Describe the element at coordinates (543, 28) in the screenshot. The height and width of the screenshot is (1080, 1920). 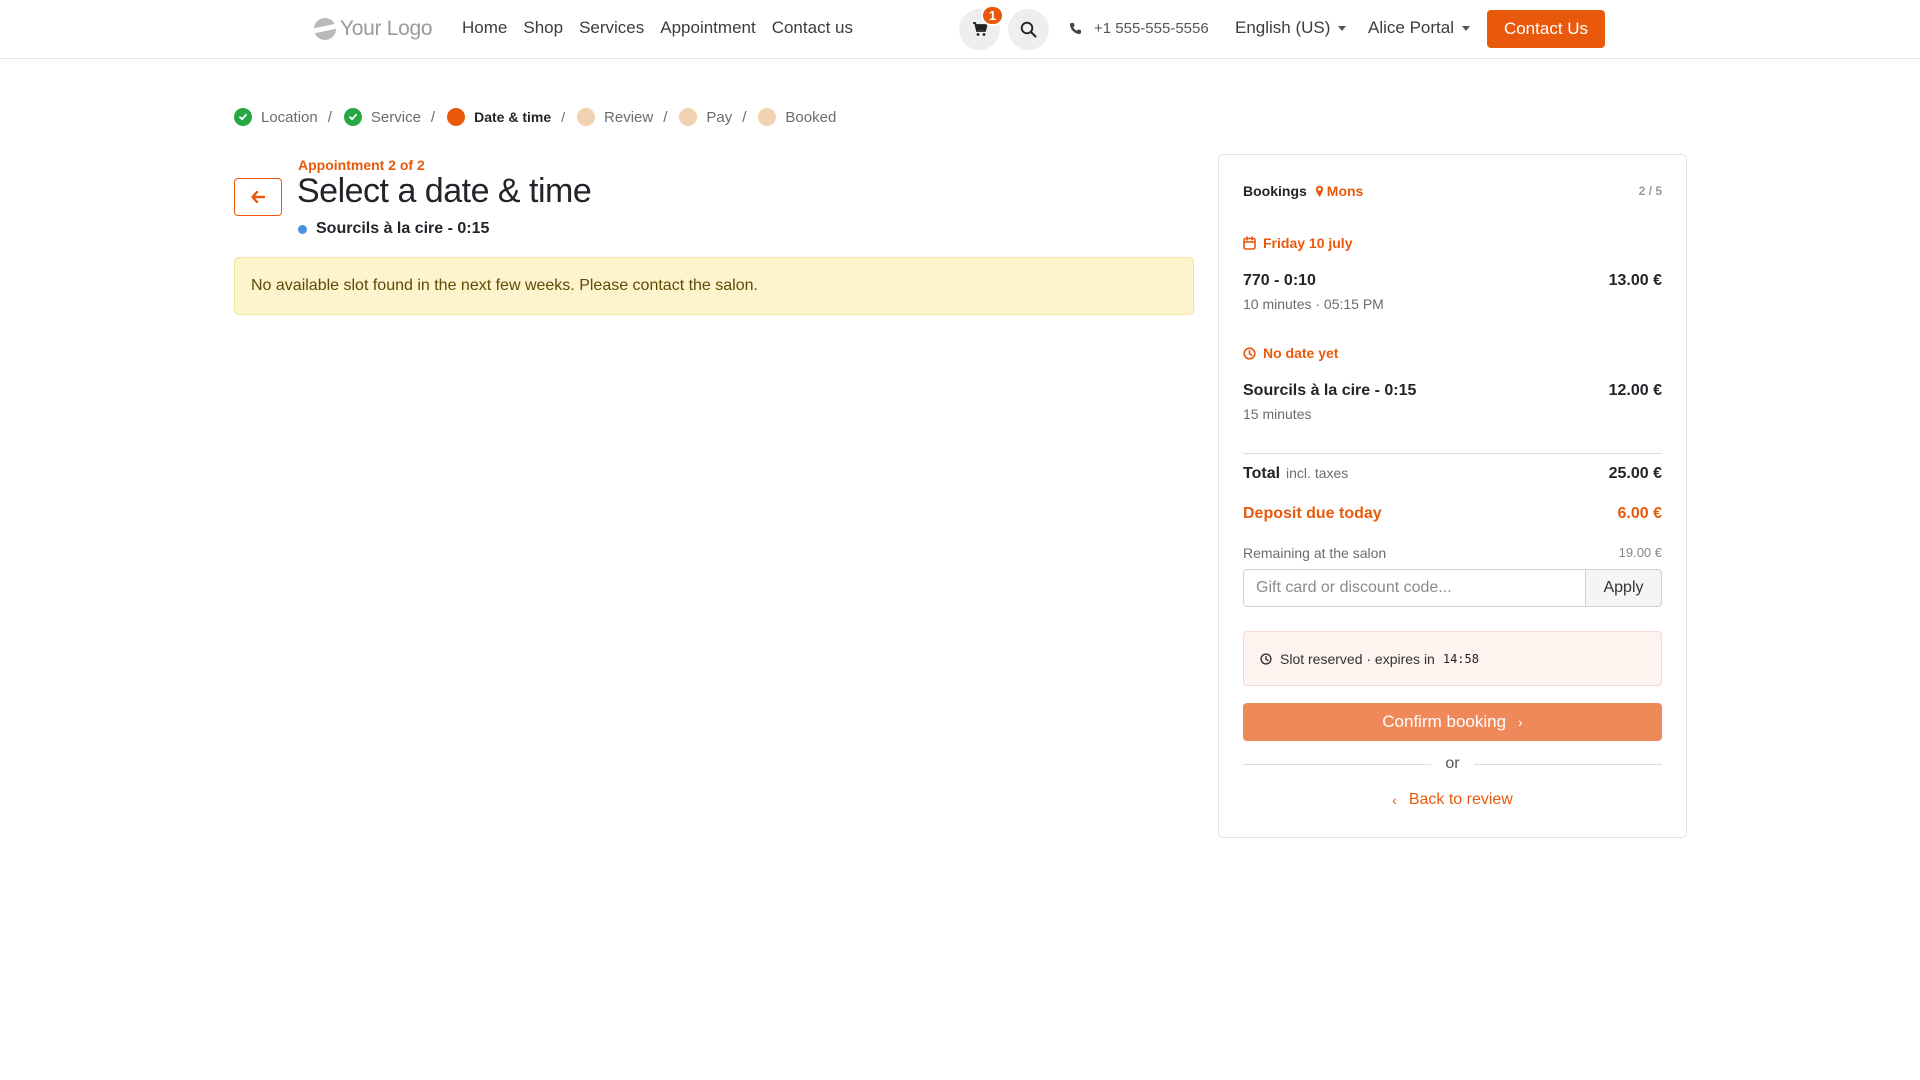
I see `nav-shop: Shop` at that location.